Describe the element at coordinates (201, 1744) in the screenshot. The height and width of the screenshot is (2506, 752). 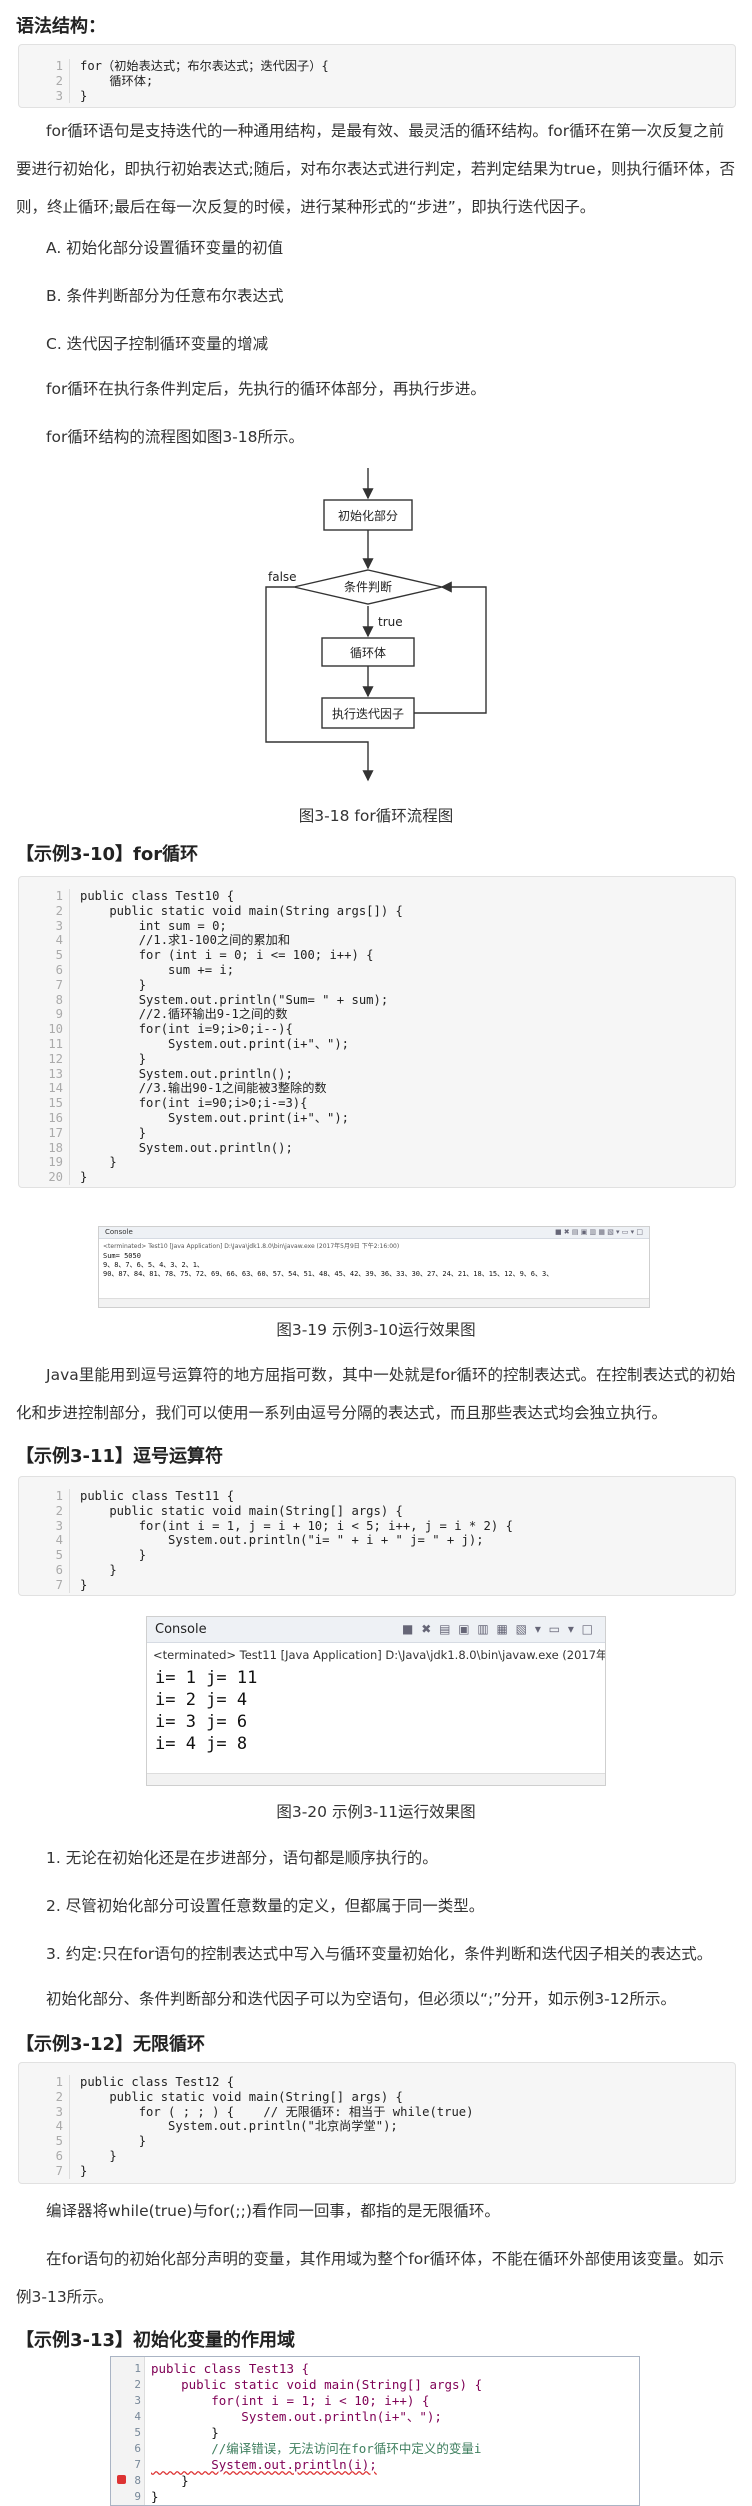
I see `console-line: i= 4 j= 8` at that location.